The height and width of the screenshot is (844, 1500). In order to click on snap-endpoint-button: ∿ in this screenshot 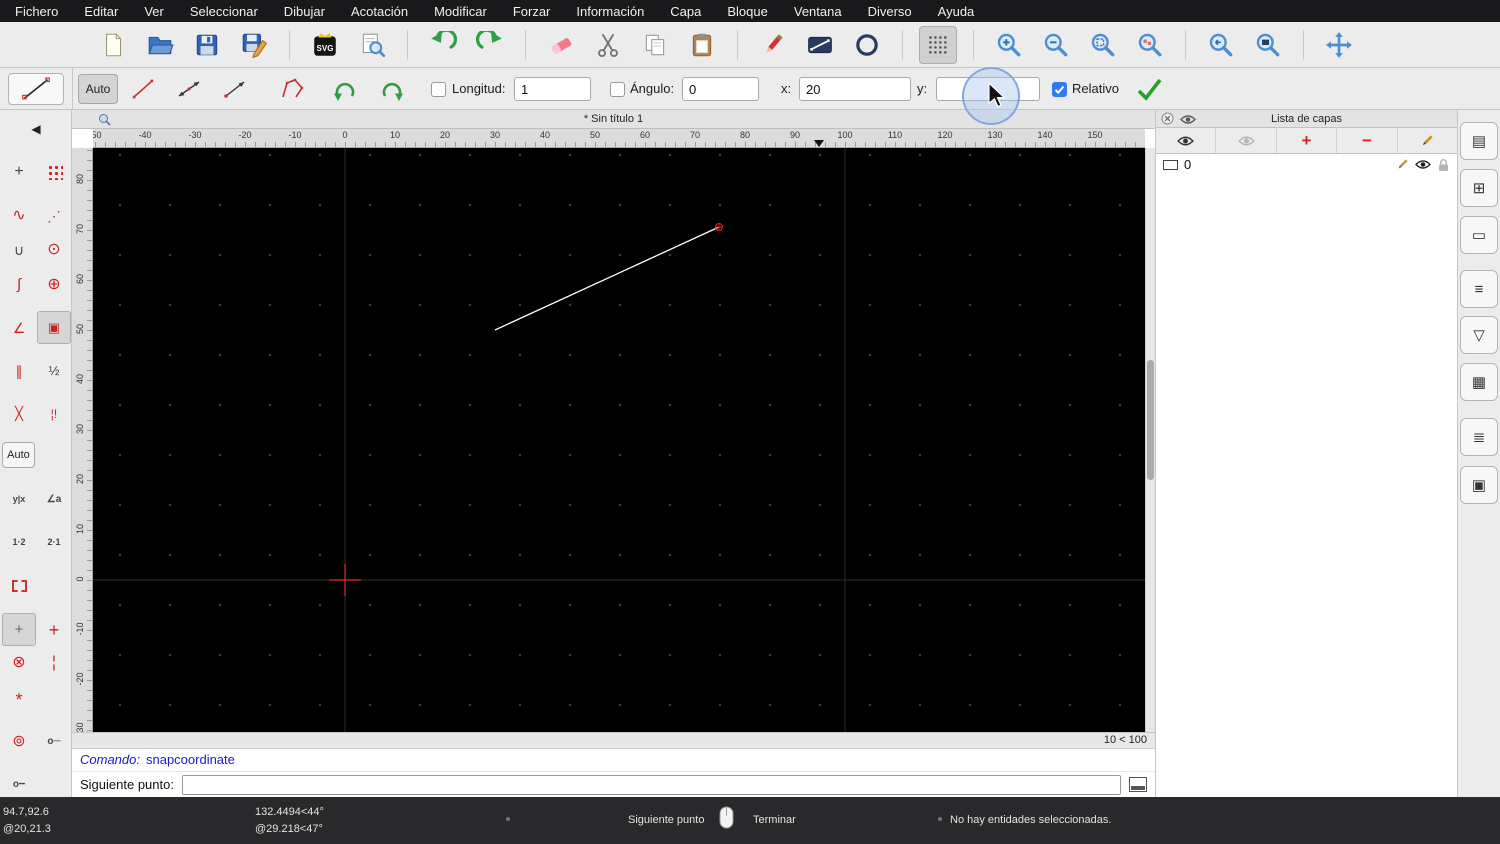, I will do `click(19, 215)`.